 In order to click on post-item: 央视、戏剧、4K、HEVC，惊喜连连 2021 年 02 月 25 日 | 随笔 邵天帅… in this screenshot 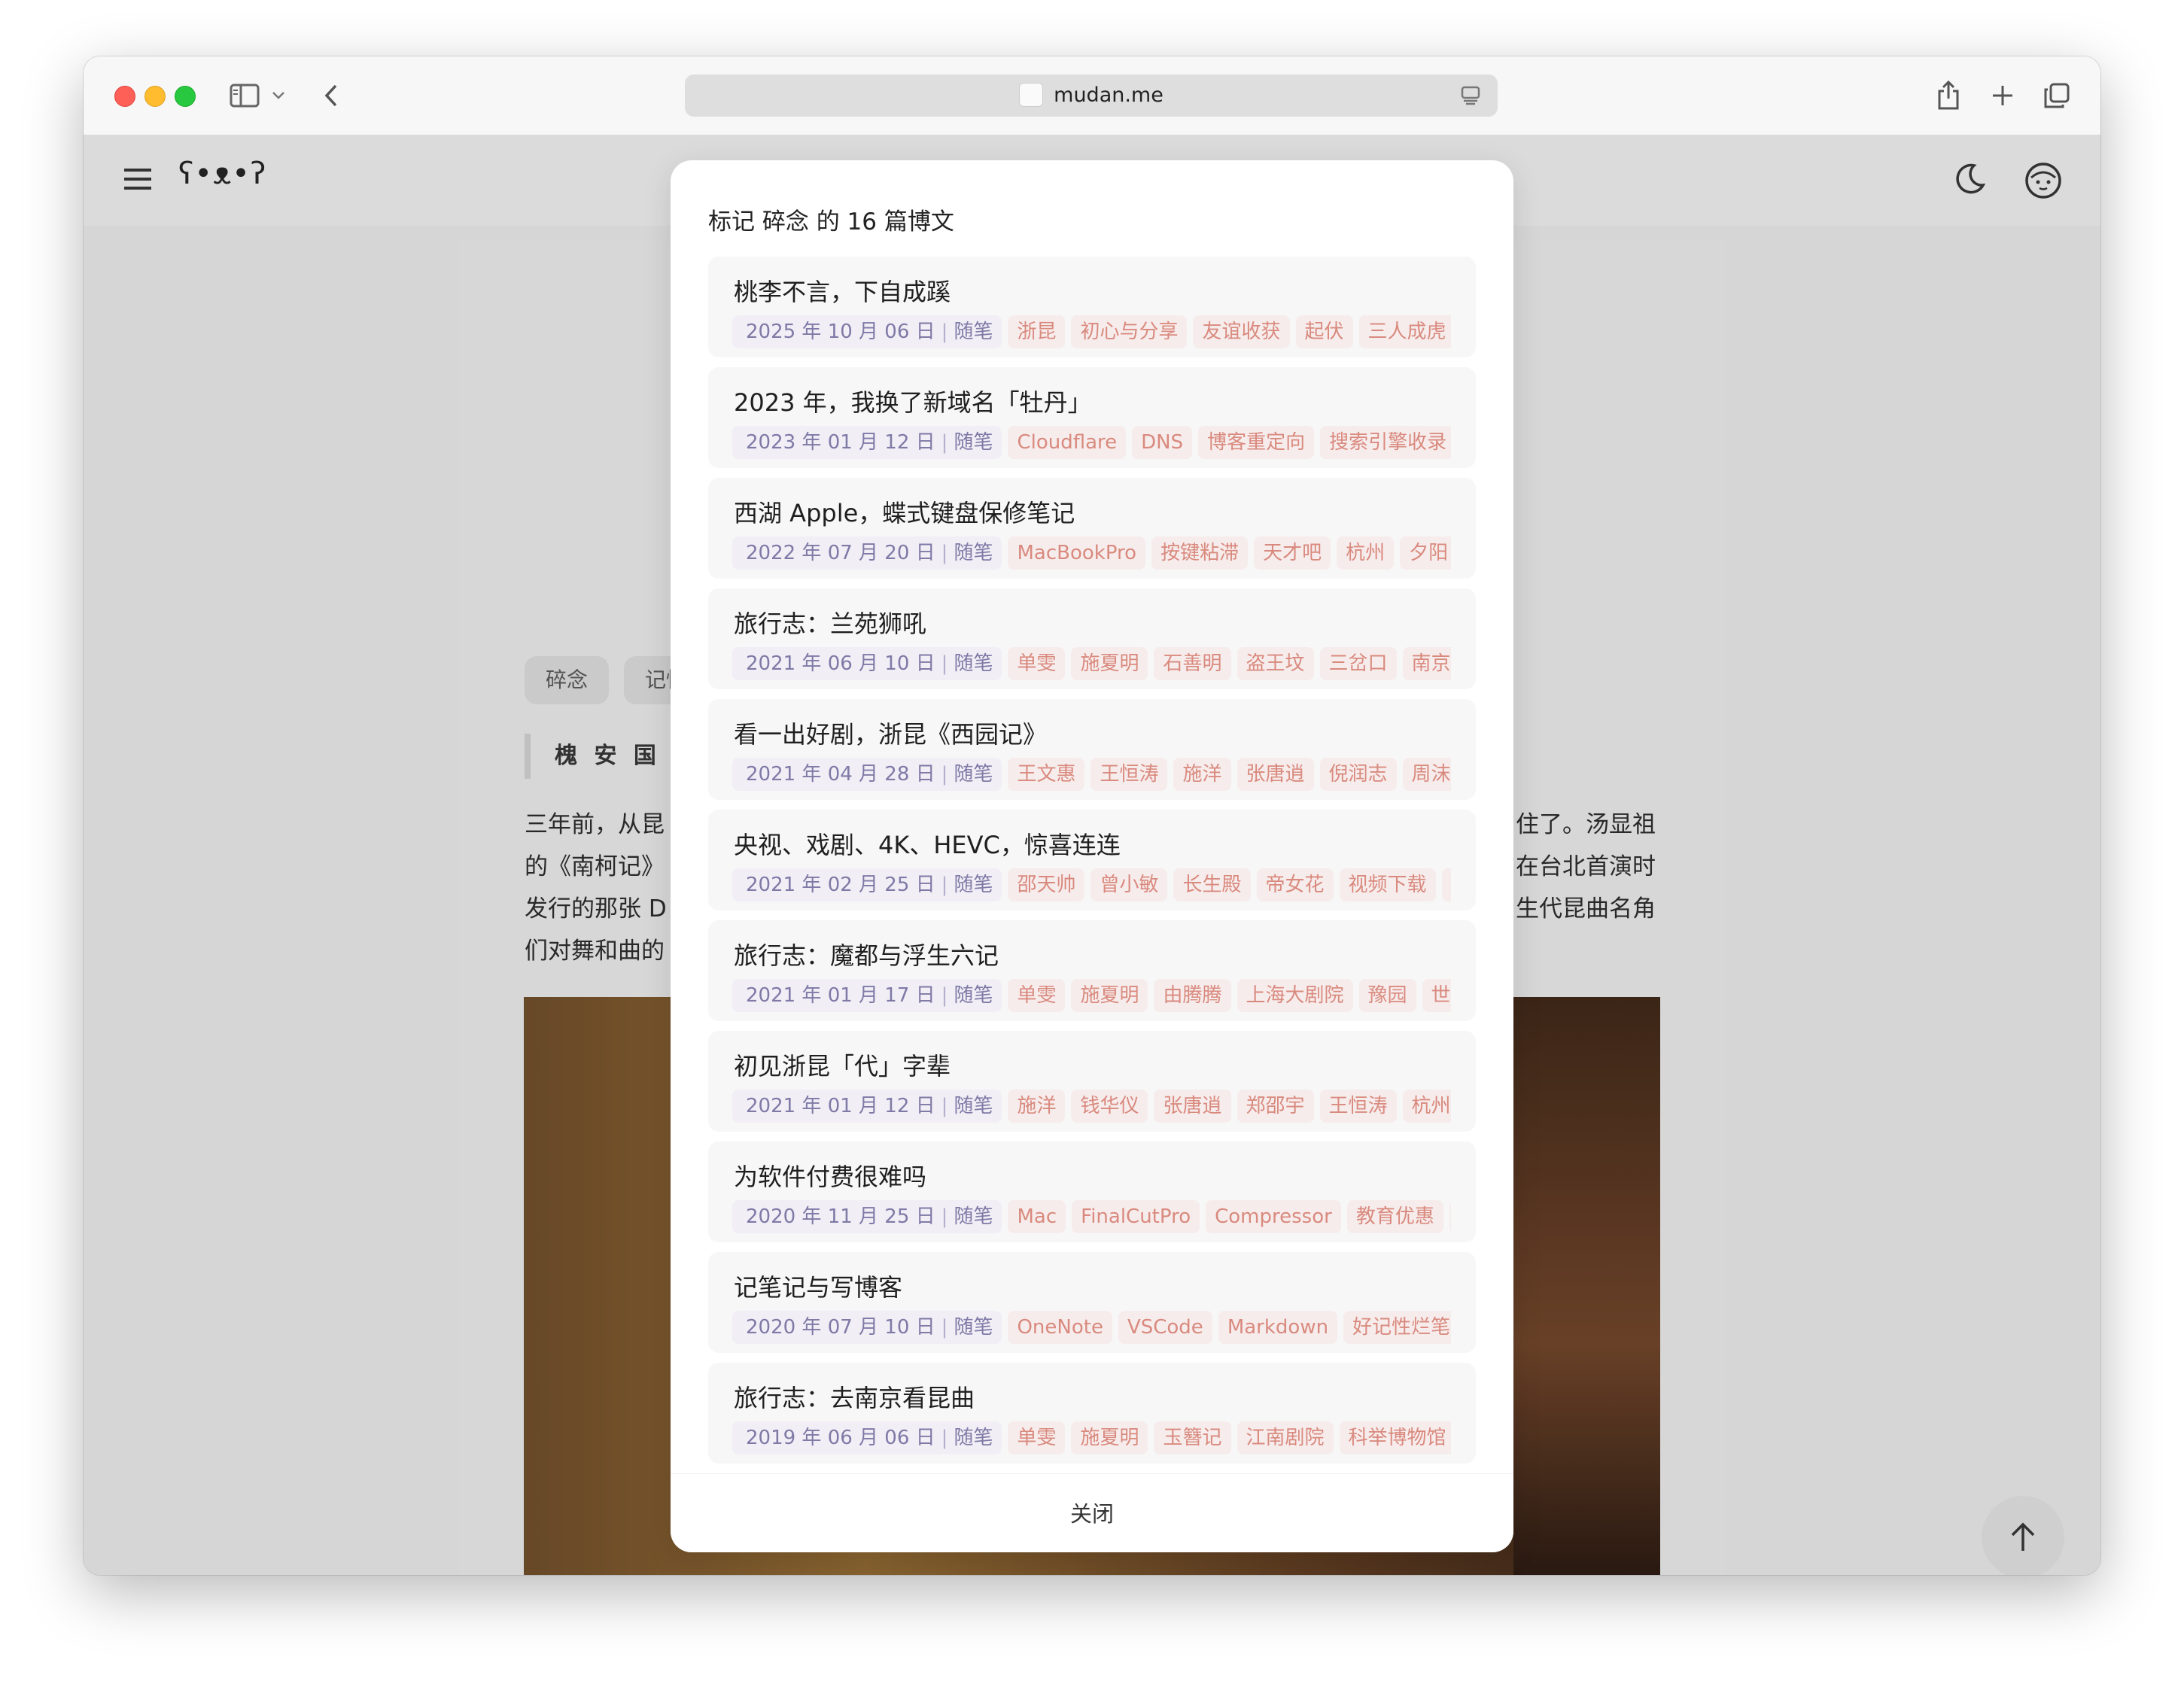, I will do `click(1092, 860)`.